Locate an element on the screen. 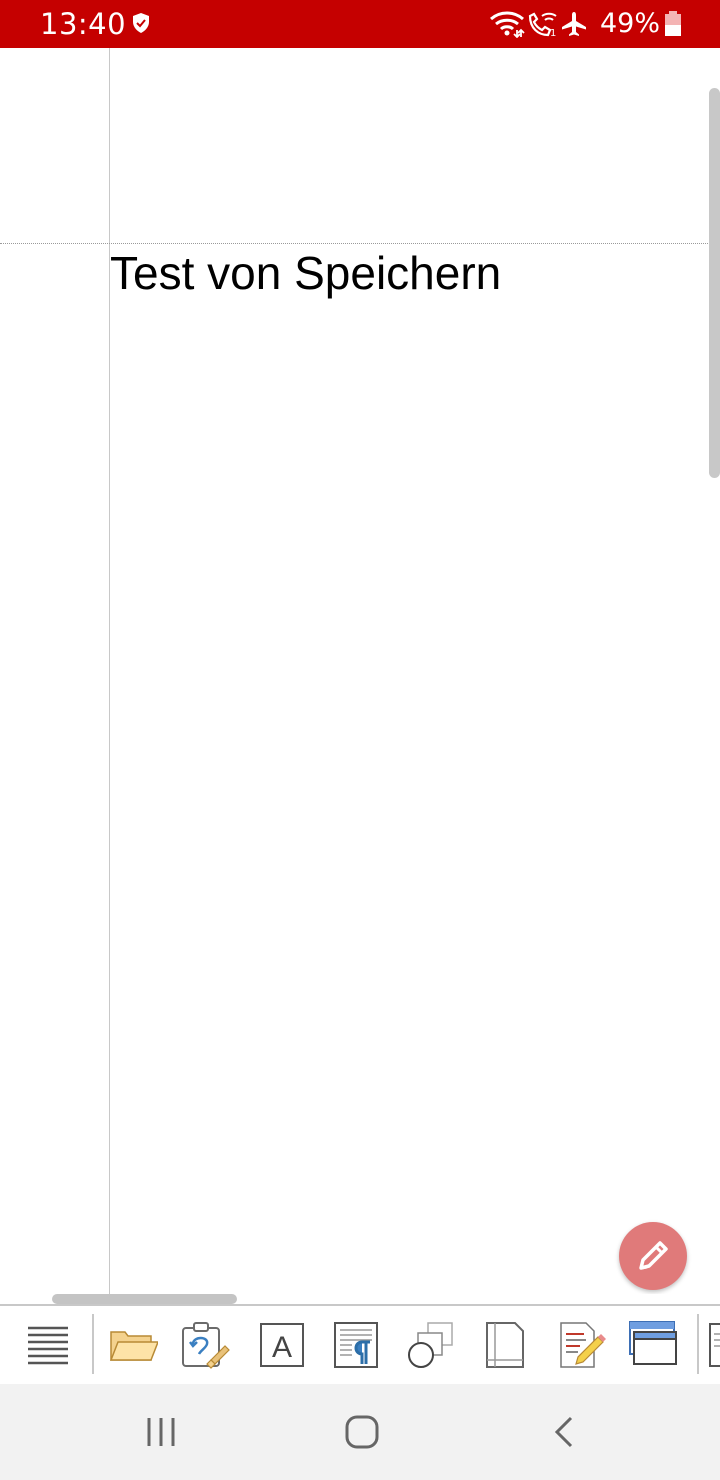 The height and width of the screenshot is (1480, 720). horizontal-scrollbar is located at coordinates (144, 1299).